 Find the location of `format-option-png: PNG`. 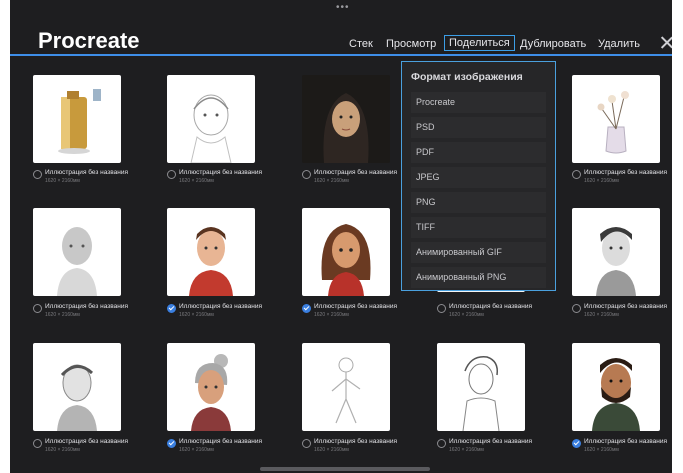

format-option-png: PNG is located at coordinates (478, 202).